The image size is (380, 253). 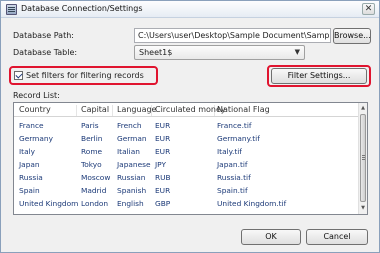 I want to click on cell-language: Japanese, so click(x=134, y=164).